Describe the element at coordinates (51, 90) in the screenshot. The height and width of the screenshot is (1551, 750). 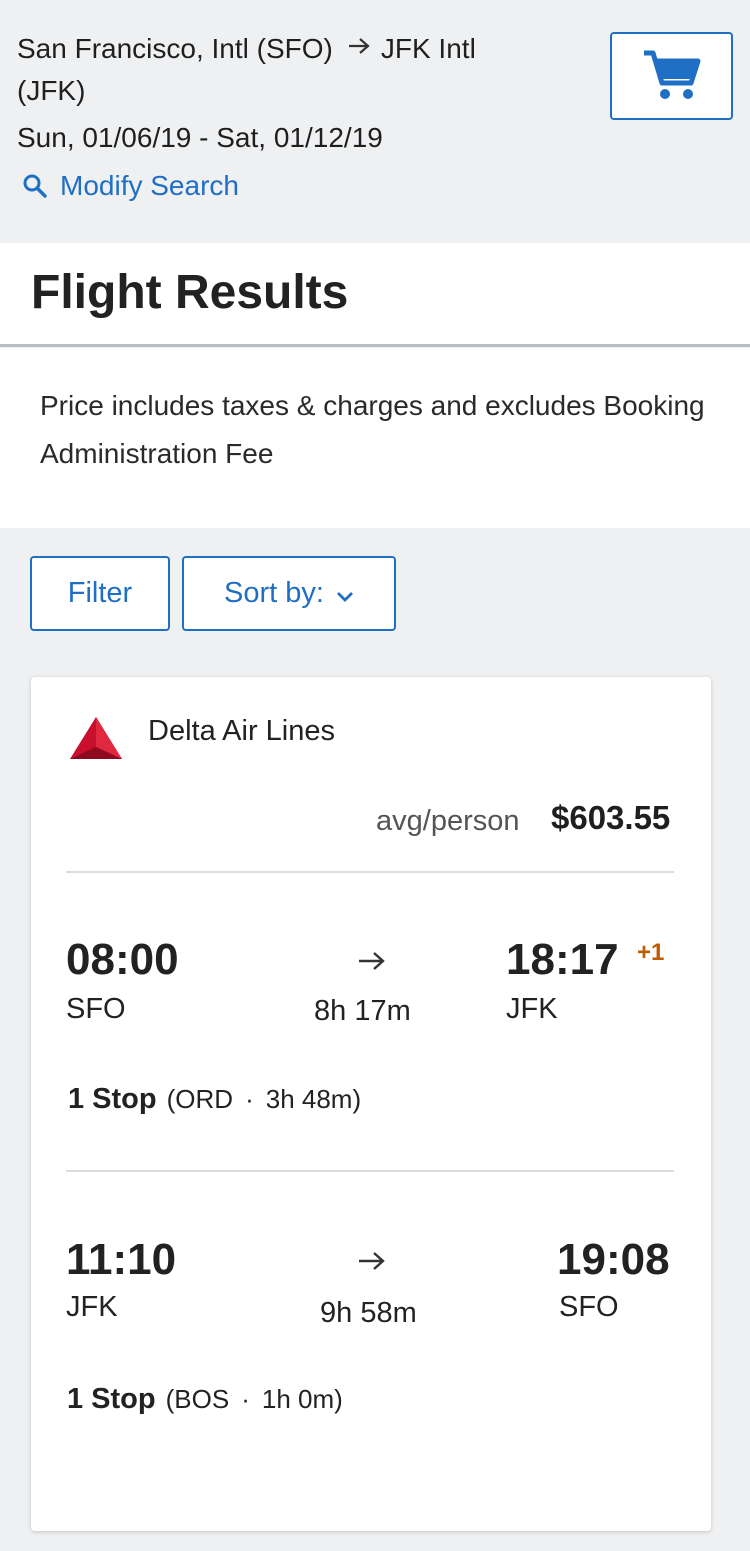
I see `destination-code: (JFK)` at that location.